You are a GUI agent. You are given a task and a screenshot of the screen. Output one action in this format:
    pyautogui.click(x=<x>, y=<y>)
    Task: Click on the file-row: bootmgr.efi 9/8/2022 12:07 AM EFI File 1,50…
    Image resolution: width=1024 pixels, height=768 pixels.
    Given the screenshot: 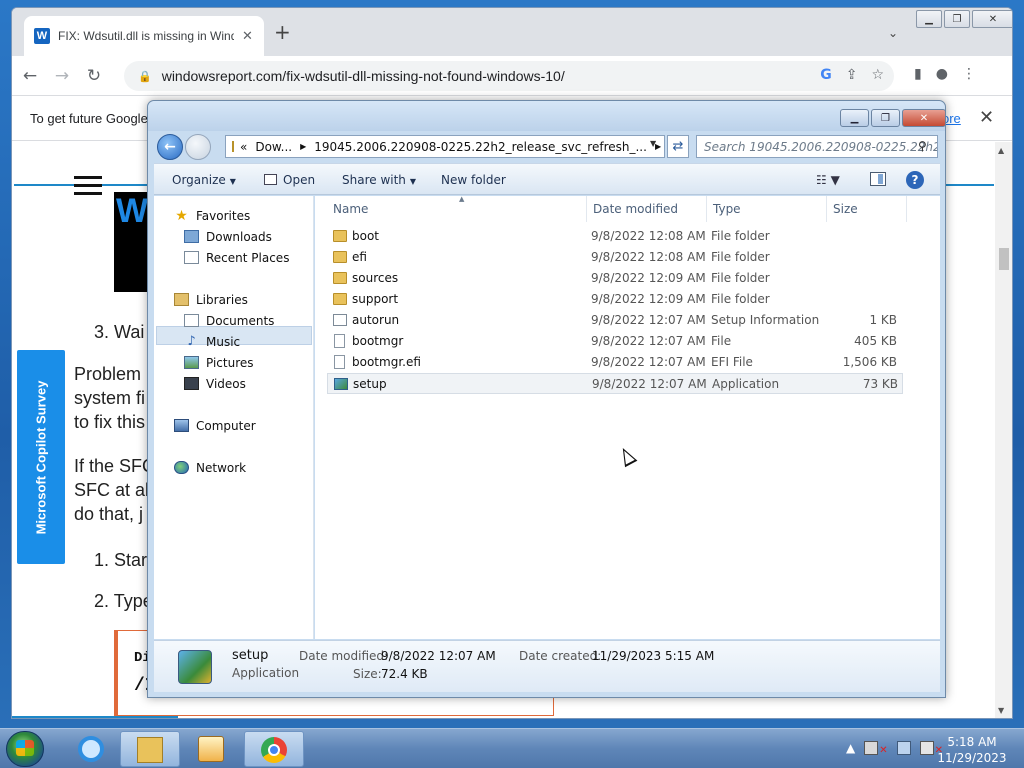 What is the action you would take?
    pyautogui.click(x=615, y=362)
    